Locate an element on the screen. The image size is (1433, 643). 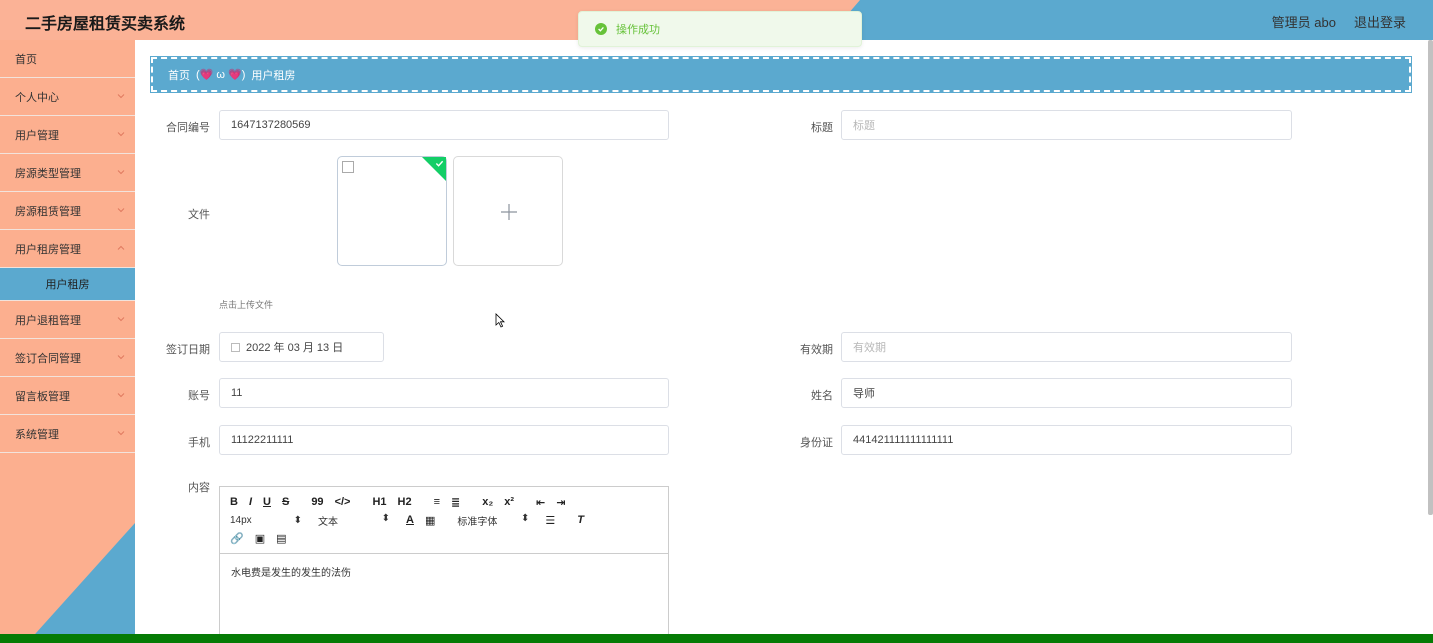
sidebar-item-label: 房源租赁管理 is located at coordinates (48, 211).